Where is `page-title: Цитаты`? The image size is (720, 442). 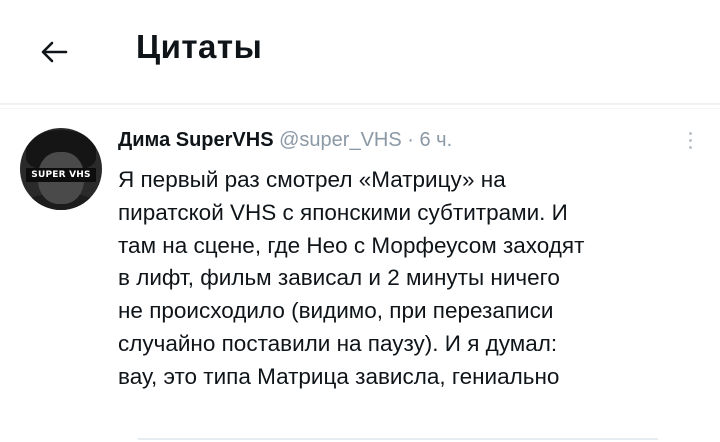 page-title: Цитаты is located at coordinates (199, 46).